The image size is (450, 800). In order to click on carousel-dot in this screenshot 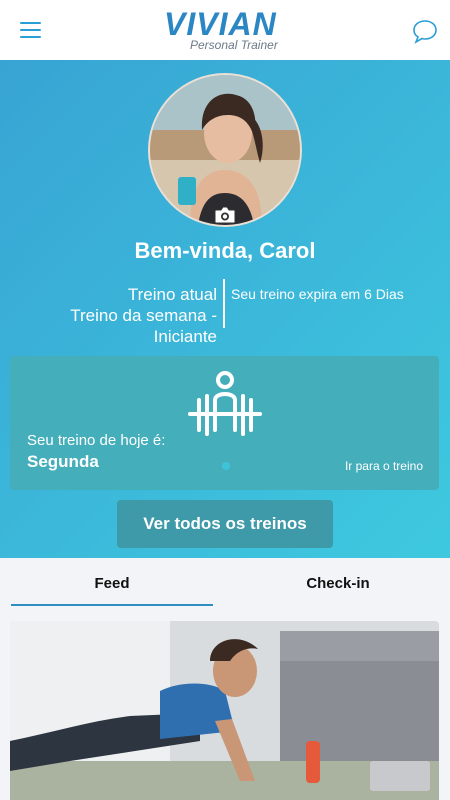, I will do `click(226, 466)`.